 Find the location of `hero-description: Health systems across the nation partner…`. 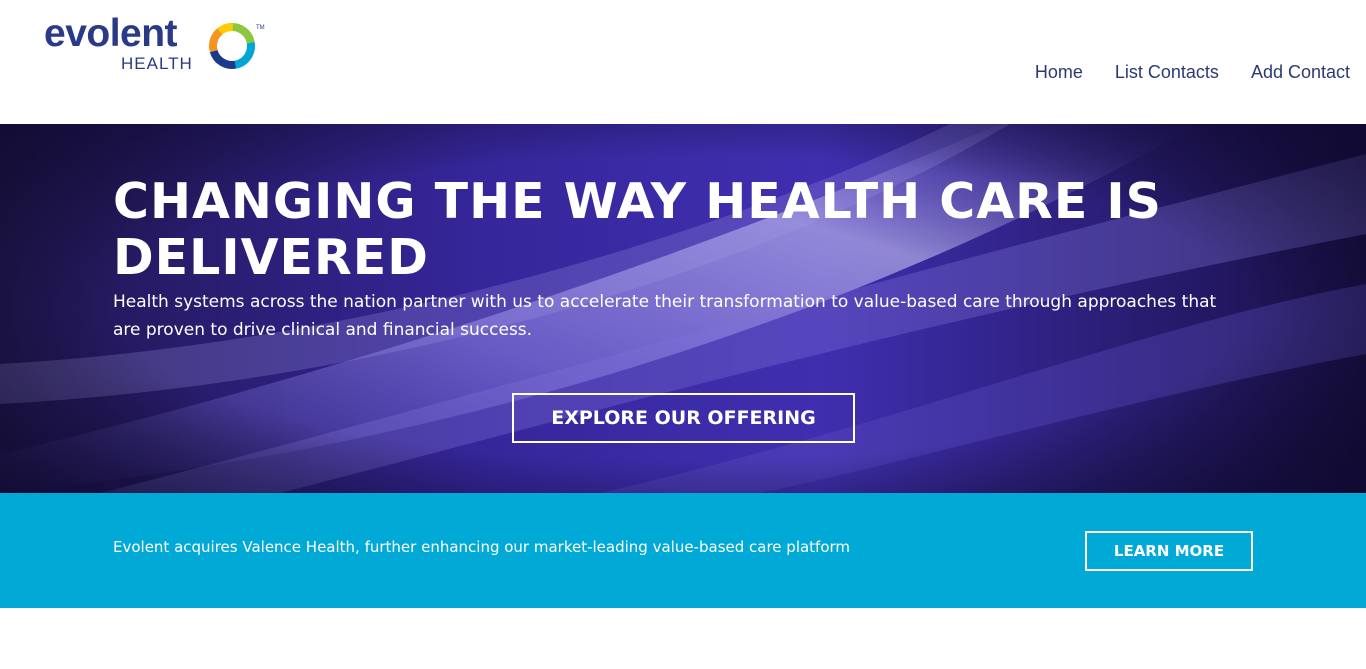

hero-description: Health systems across the nation partner… is located at coordinates (665, 316).